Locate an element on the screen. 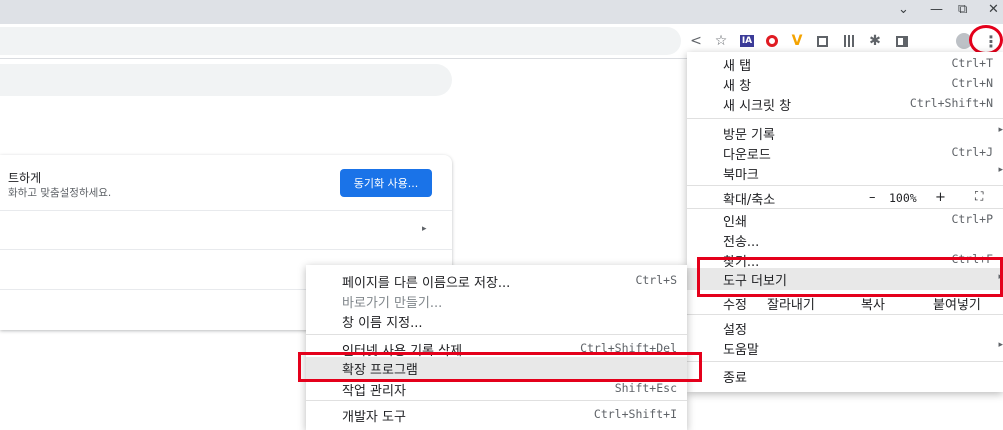 The image size is (1003, 430). ia-extension-icon: IA is located at coordinates (747, 41).